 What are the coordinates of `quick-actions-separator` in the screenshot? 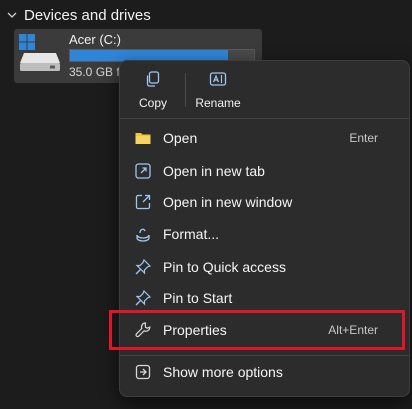 It's located at (185, 90).